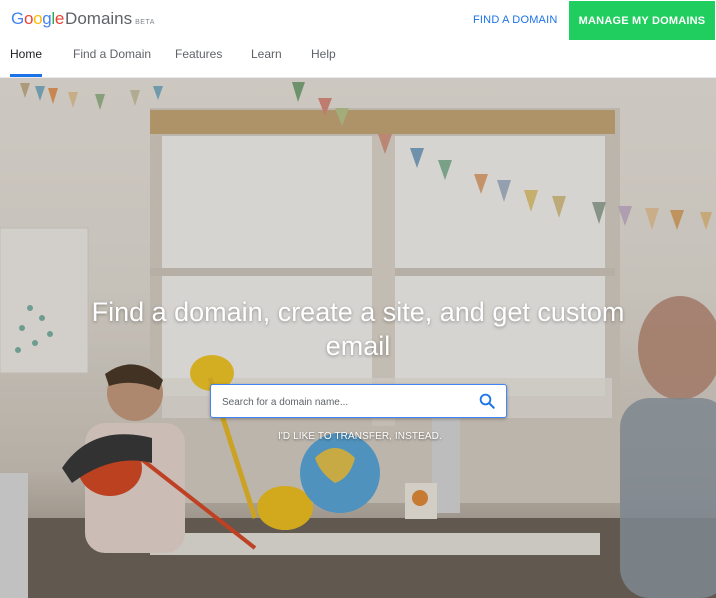 The image size is (716, 598). Describe the element at coordinates (358, 60) in the screenshot. I see `main-nav: Home Find a Domain Features Learn Help` at that location.